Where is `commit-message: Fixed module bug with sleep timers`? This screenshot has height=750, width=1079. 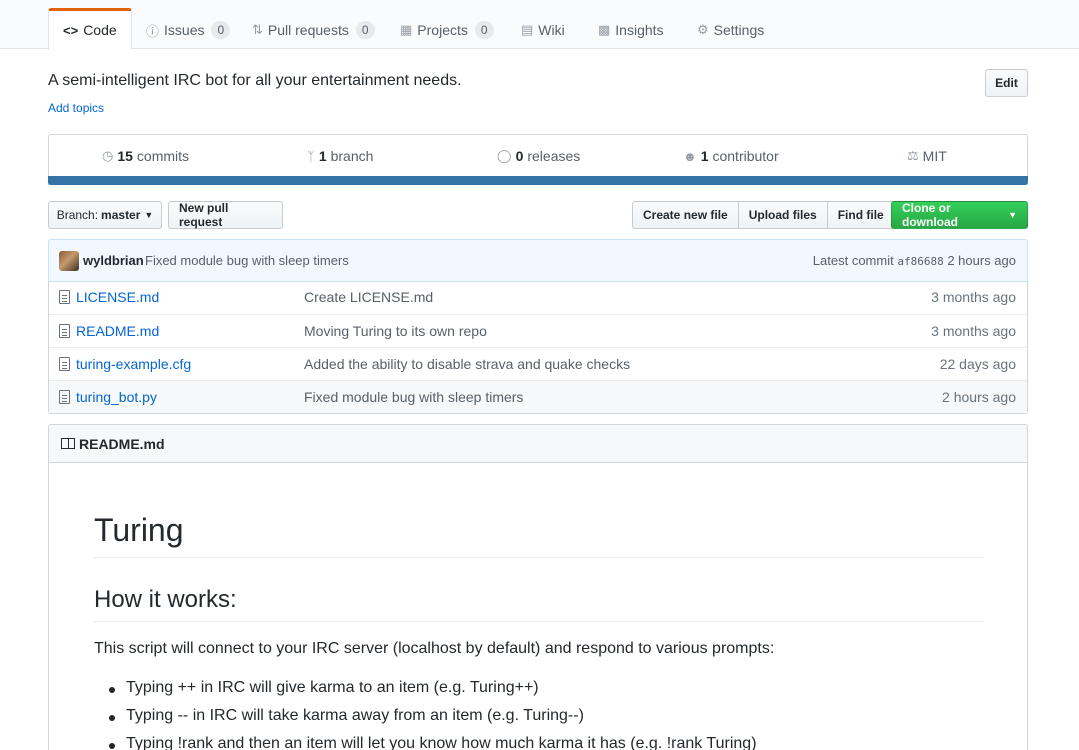 commit-message: Fixed module bug with sleep timers is located at coordinates (247, 260).